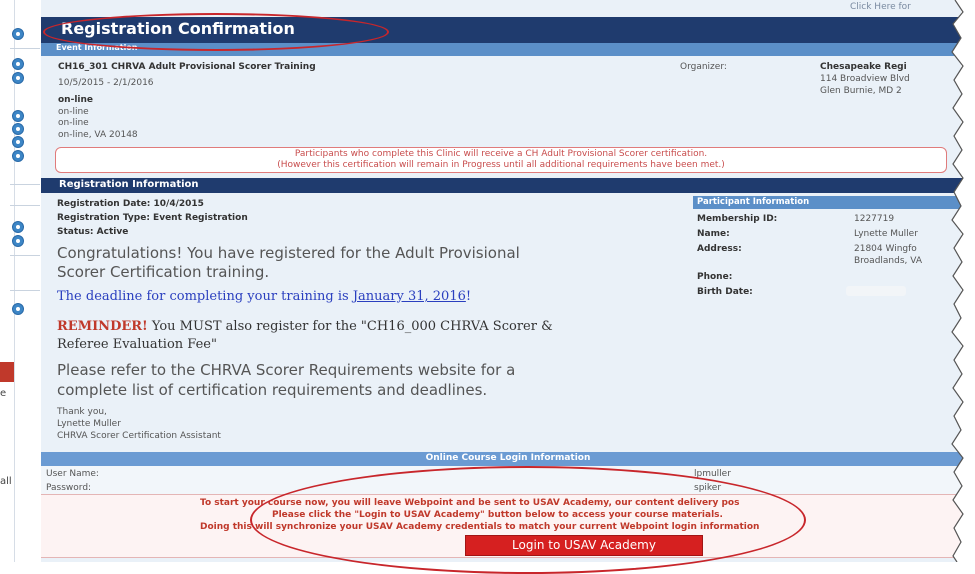  I want to click on membership-value: 1227719, so click(874, 219).